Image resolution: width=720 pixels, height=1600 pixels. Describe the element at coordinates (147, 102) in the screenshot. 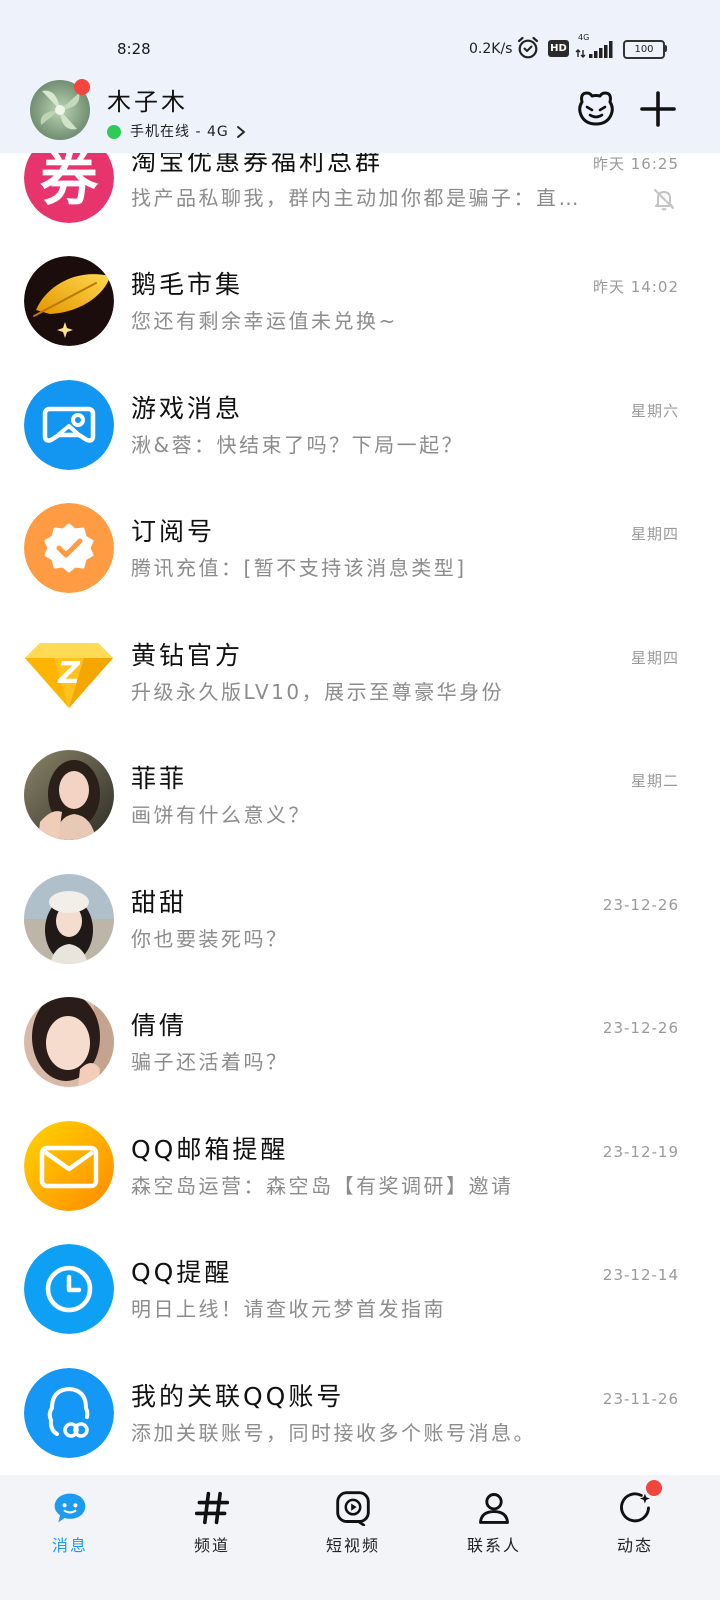

I see `user-name: 木子木` at that location.